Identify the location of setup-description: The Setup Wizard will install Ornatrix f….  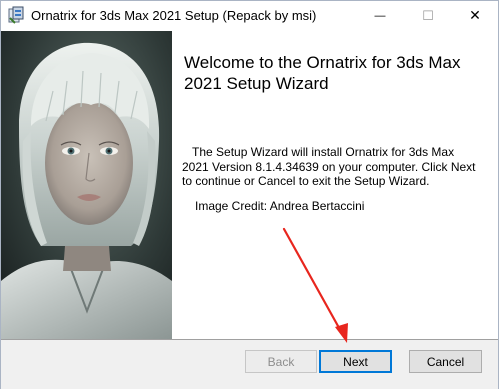
(329, 166).